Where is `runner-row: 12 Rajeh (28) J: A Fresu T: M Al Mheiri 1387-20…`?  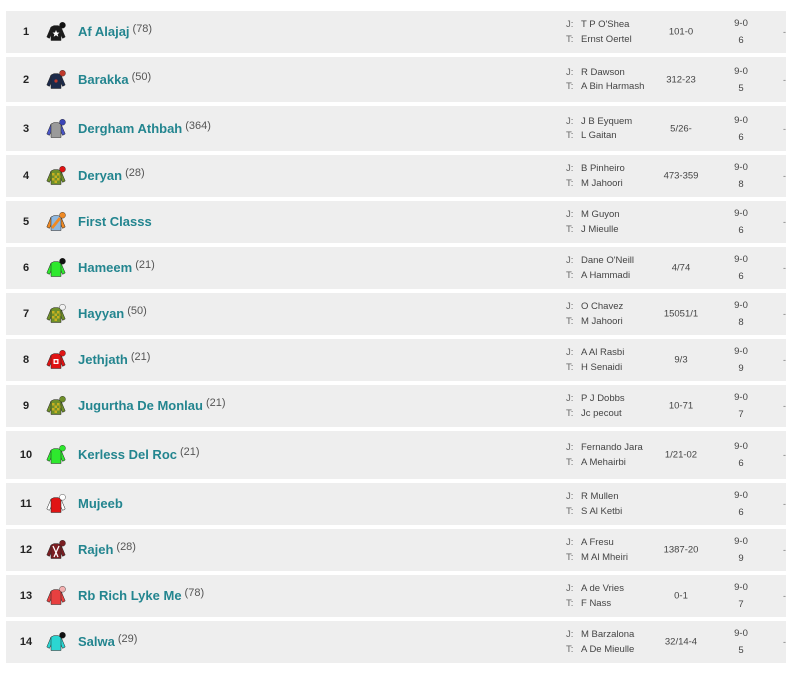 runner-row: 12 Rajeh (28) J: A Fresu T: M Al Mheiri 1387-20… is located at coordinates (396, 550).